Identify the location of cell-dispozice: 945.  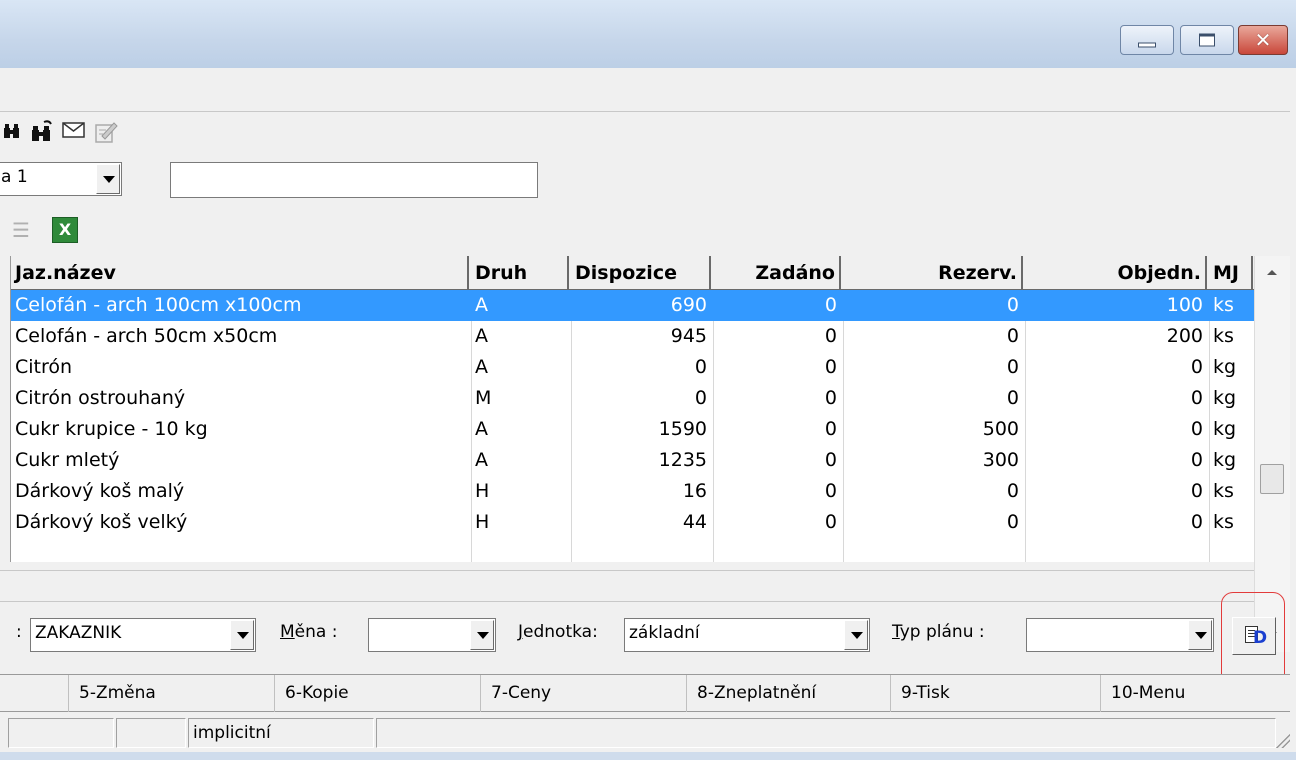
(688, 336).